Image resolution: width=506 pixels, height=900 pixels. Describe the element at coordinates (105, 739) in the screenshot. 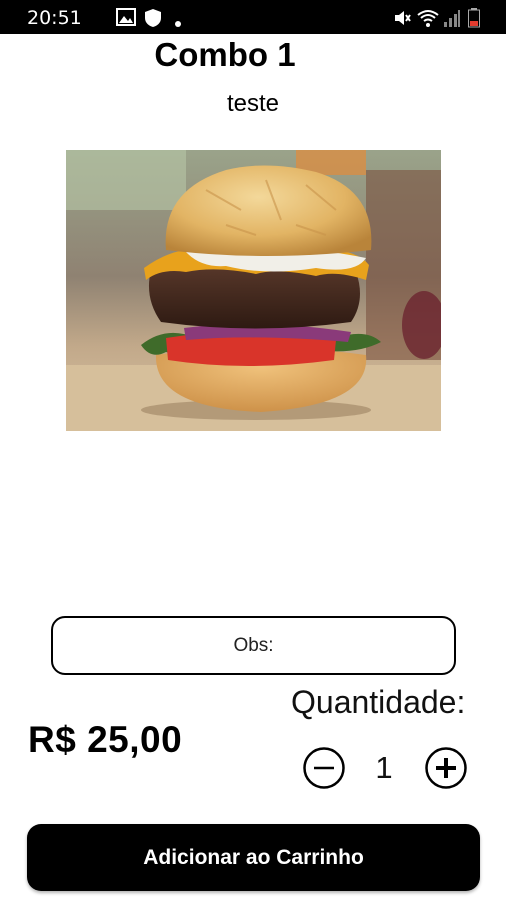

I see `product-price: R$ 25,00` at that location.